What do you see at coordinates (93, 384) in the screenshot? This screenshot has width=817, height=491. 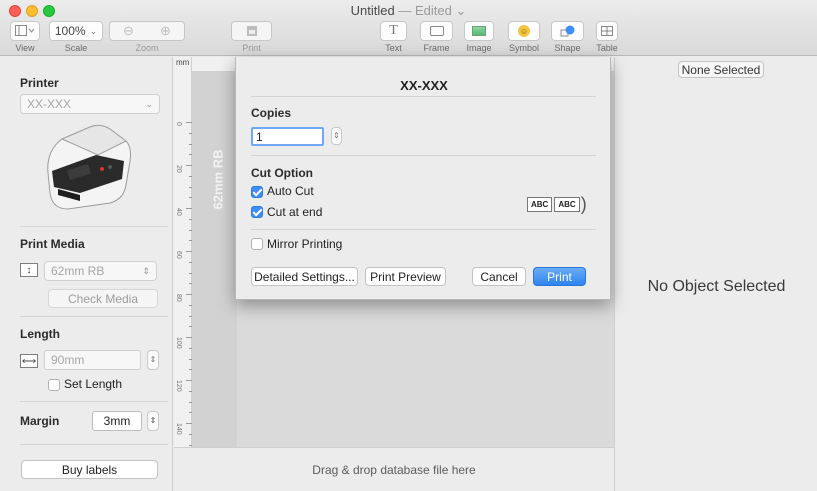 I see `set-length-label: Set Length` at bounding box center [93, 384].